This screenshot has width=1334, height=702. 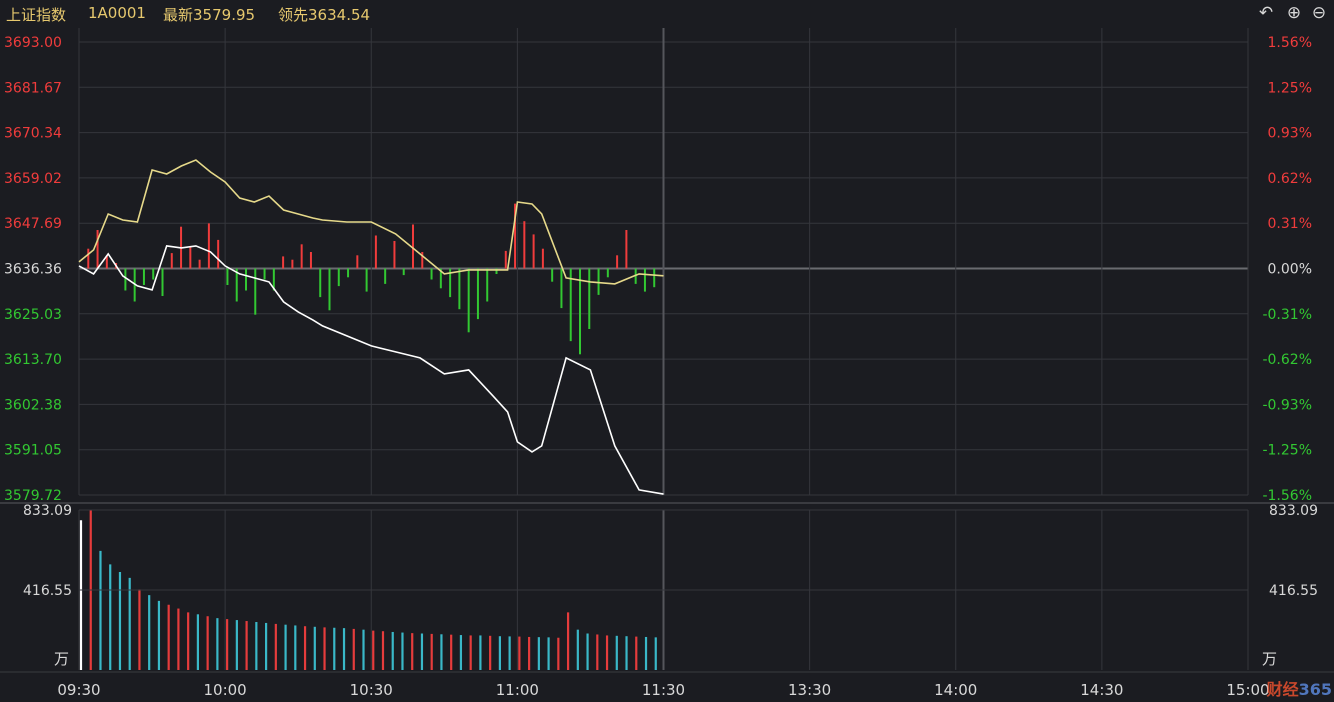 I want to click on x-tick: 11:30, so click(x=663, y=690).